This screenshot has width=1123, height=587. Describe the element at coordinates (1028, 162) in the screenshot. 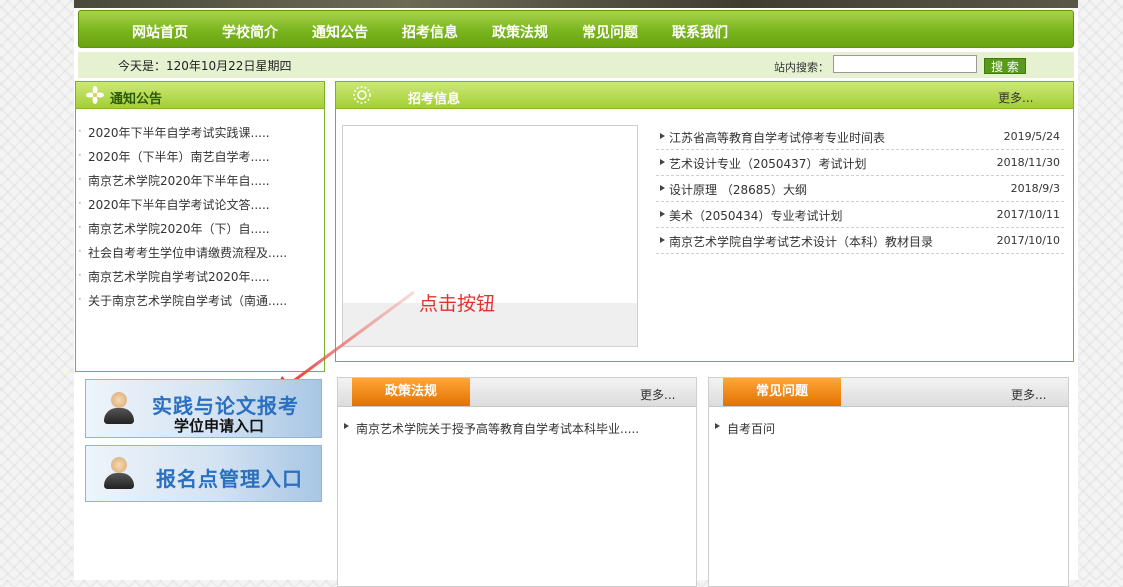

I see `recruit-row-date: 2018/11/30` at that location.